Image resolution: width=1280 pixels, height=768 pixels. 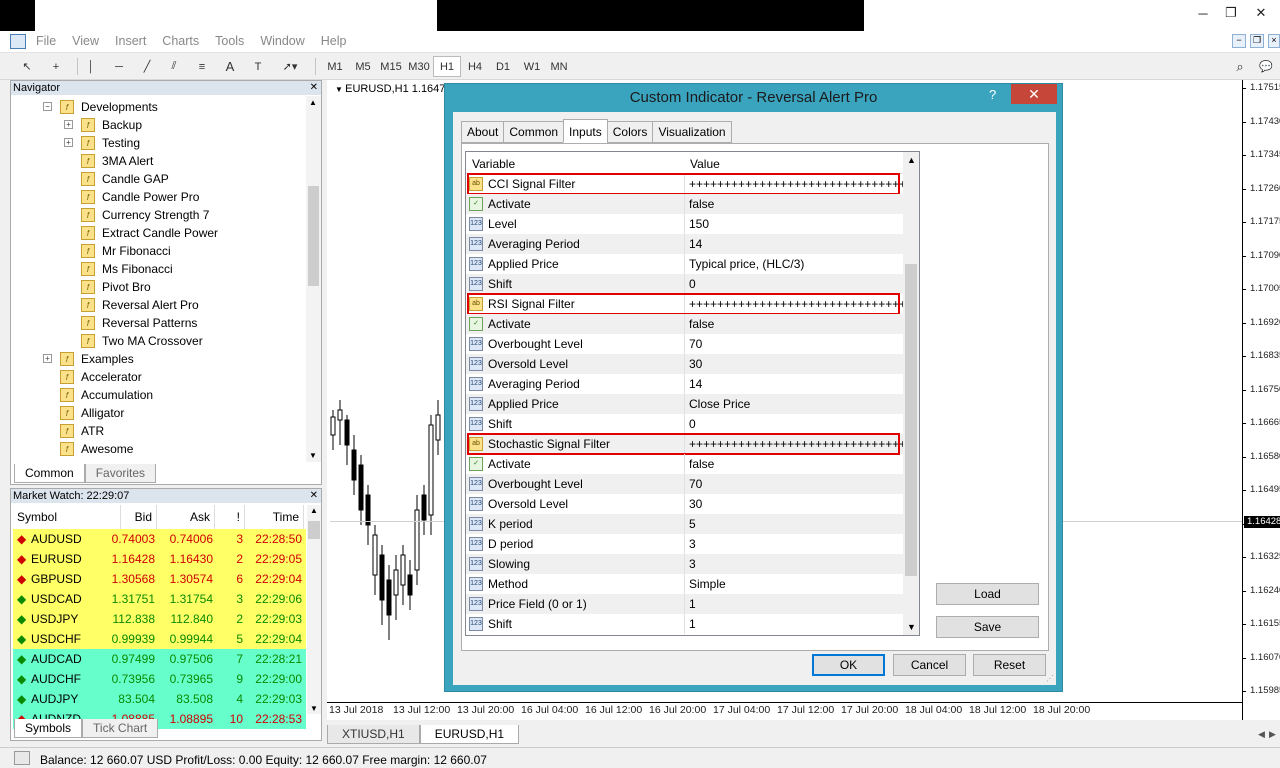 I want to click on input-row: 123 Applied Price Typical price, (HLC/3), so click(x=684, y=264).